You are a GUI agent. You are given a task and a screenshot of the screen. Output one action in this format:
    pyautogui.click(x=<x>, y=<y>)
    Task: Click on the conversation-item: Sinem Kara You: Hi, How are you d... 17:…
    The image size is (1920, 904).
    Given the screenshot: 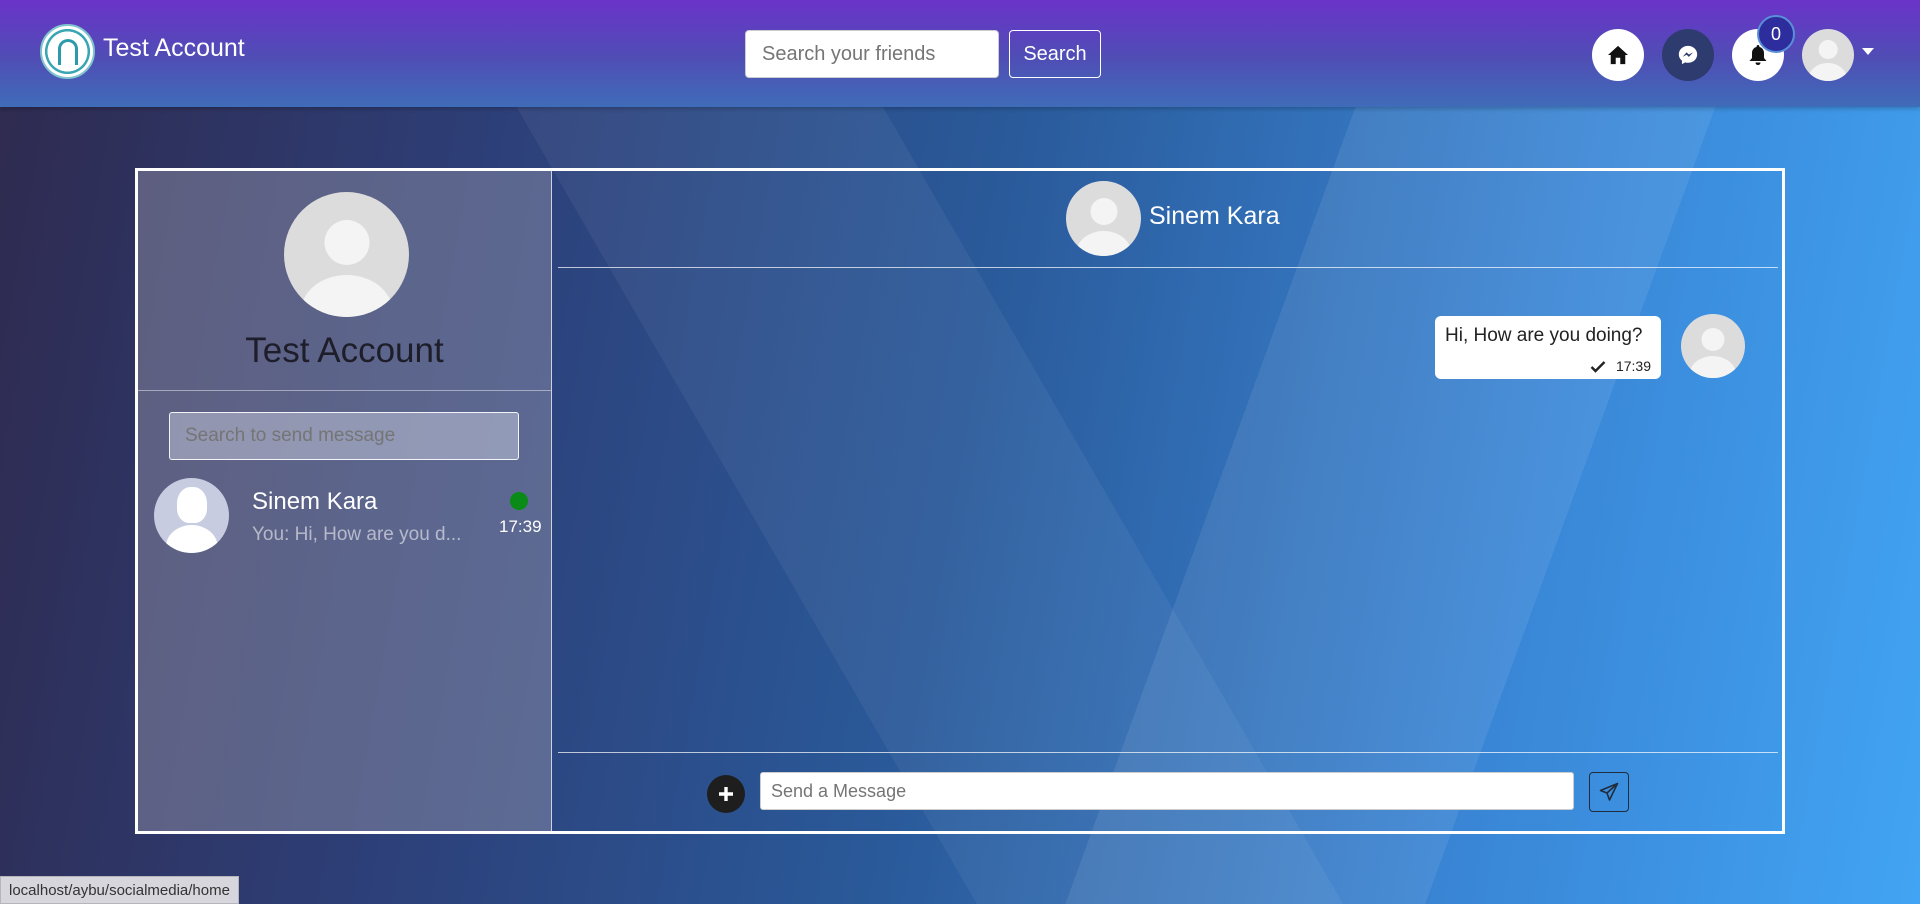 What is the action you would take?
    pyautogui.click(x=349, y=516)
    